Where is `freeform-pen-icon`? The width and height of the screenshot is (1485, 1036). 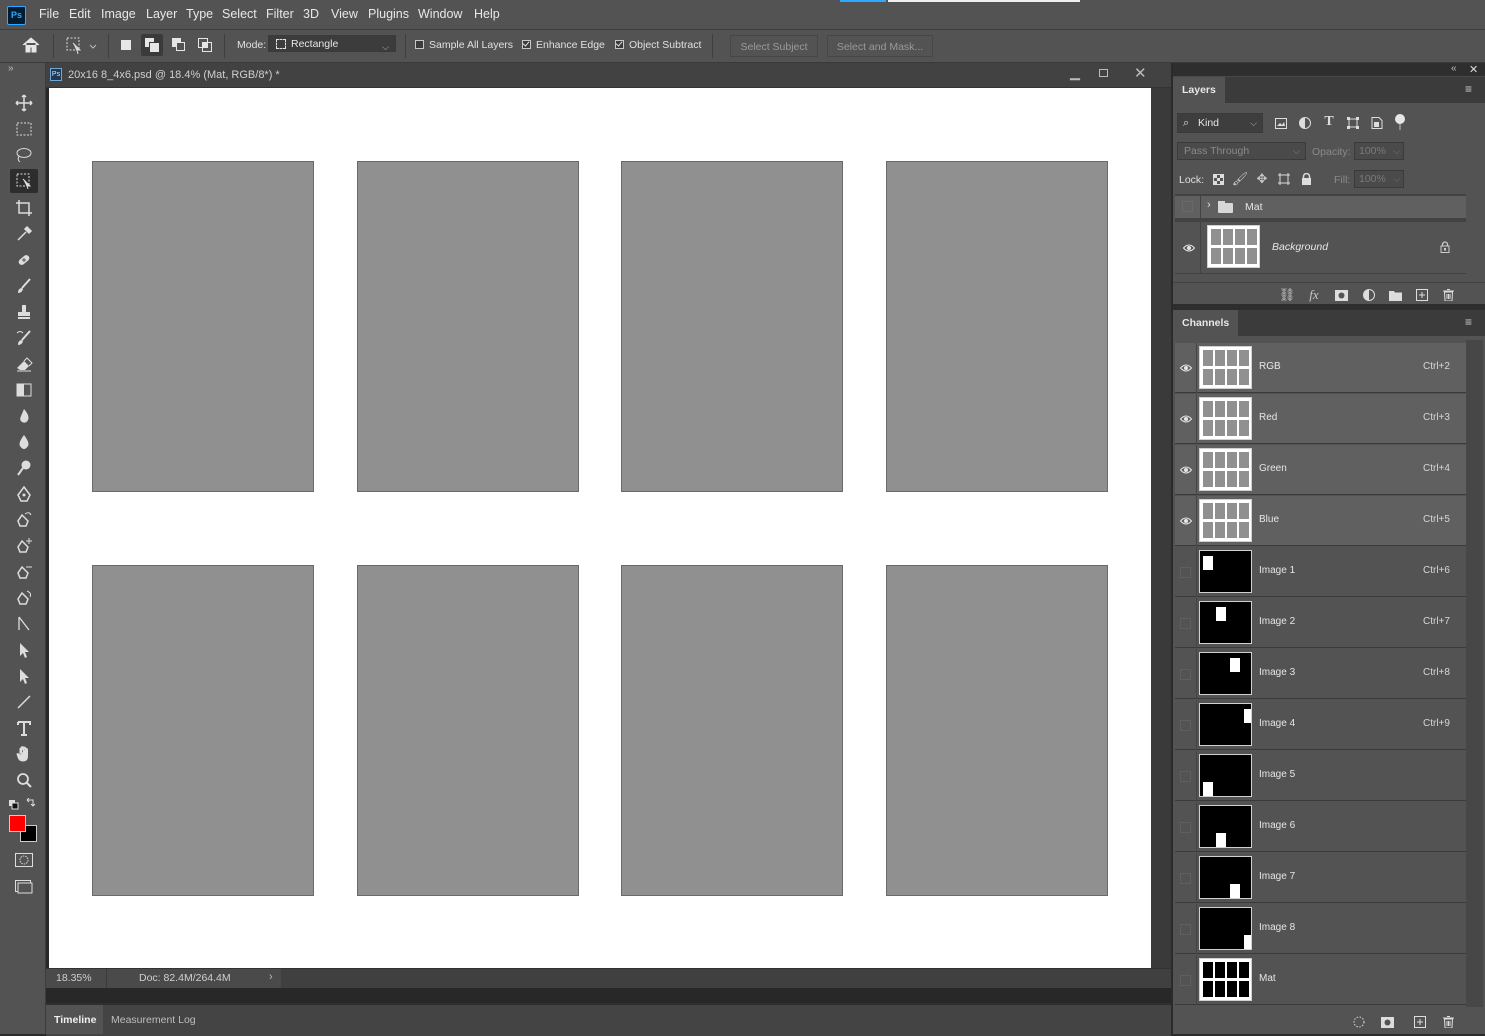
freeform-pen-icon is located at coordinates (24, 520).